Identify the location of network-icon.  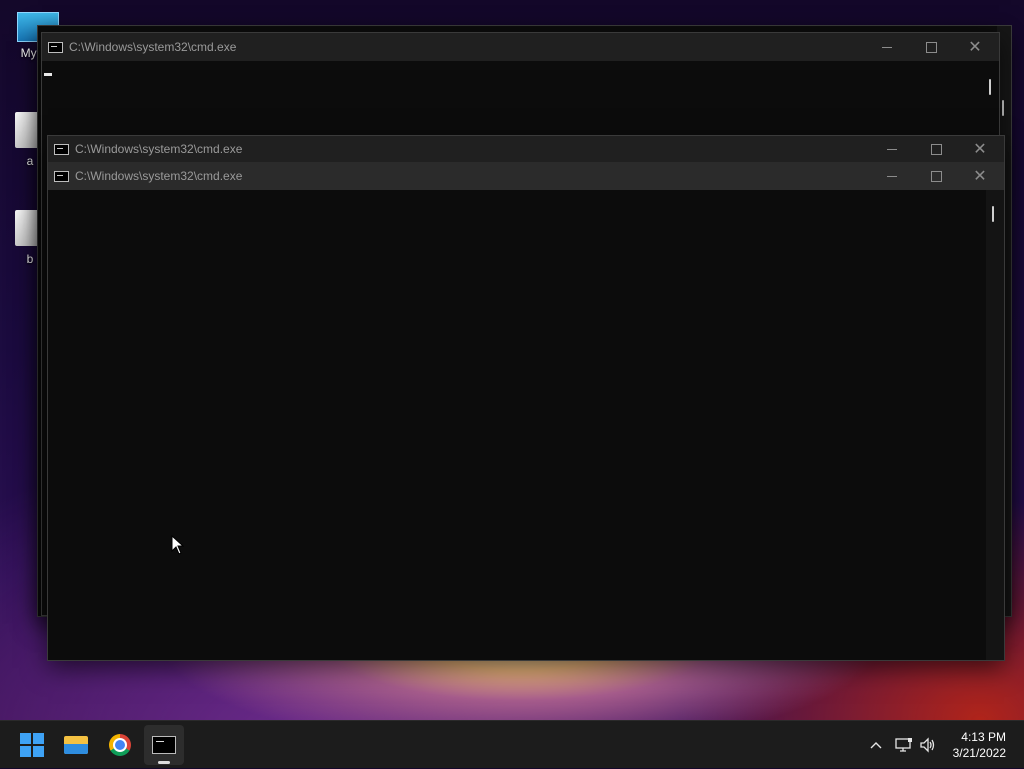
(903, 745).